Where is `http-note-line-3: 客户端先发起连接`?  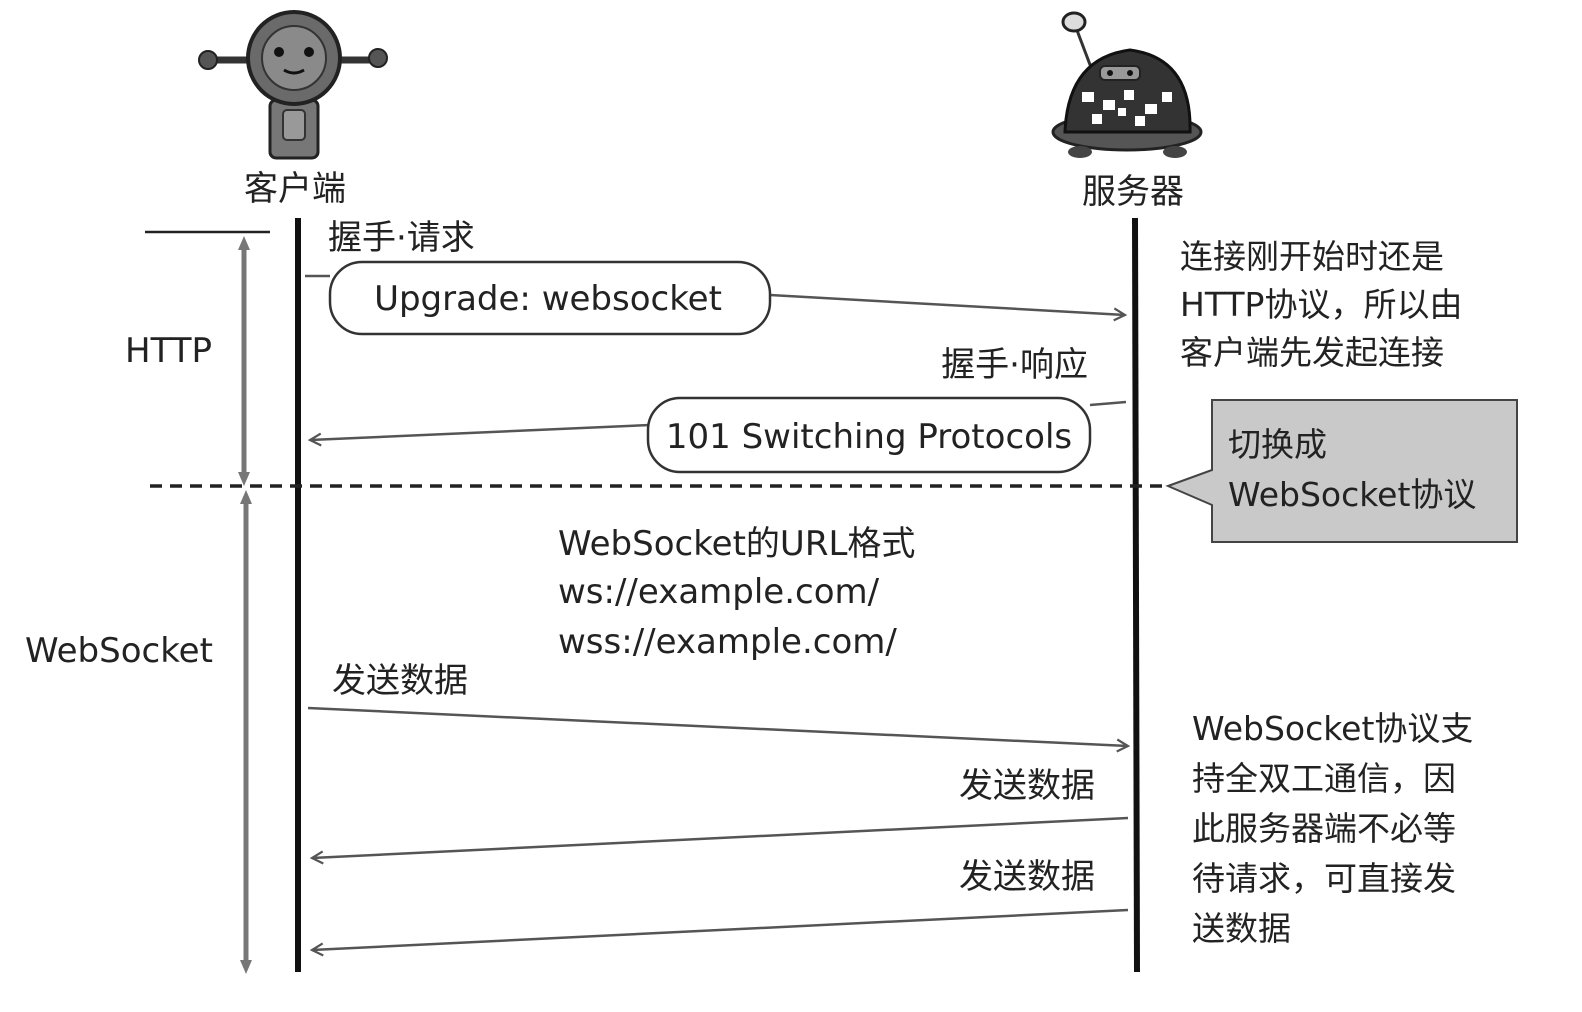
http-note-line-3: 客户端先发起连接 is located at coordinates (1312, 352).